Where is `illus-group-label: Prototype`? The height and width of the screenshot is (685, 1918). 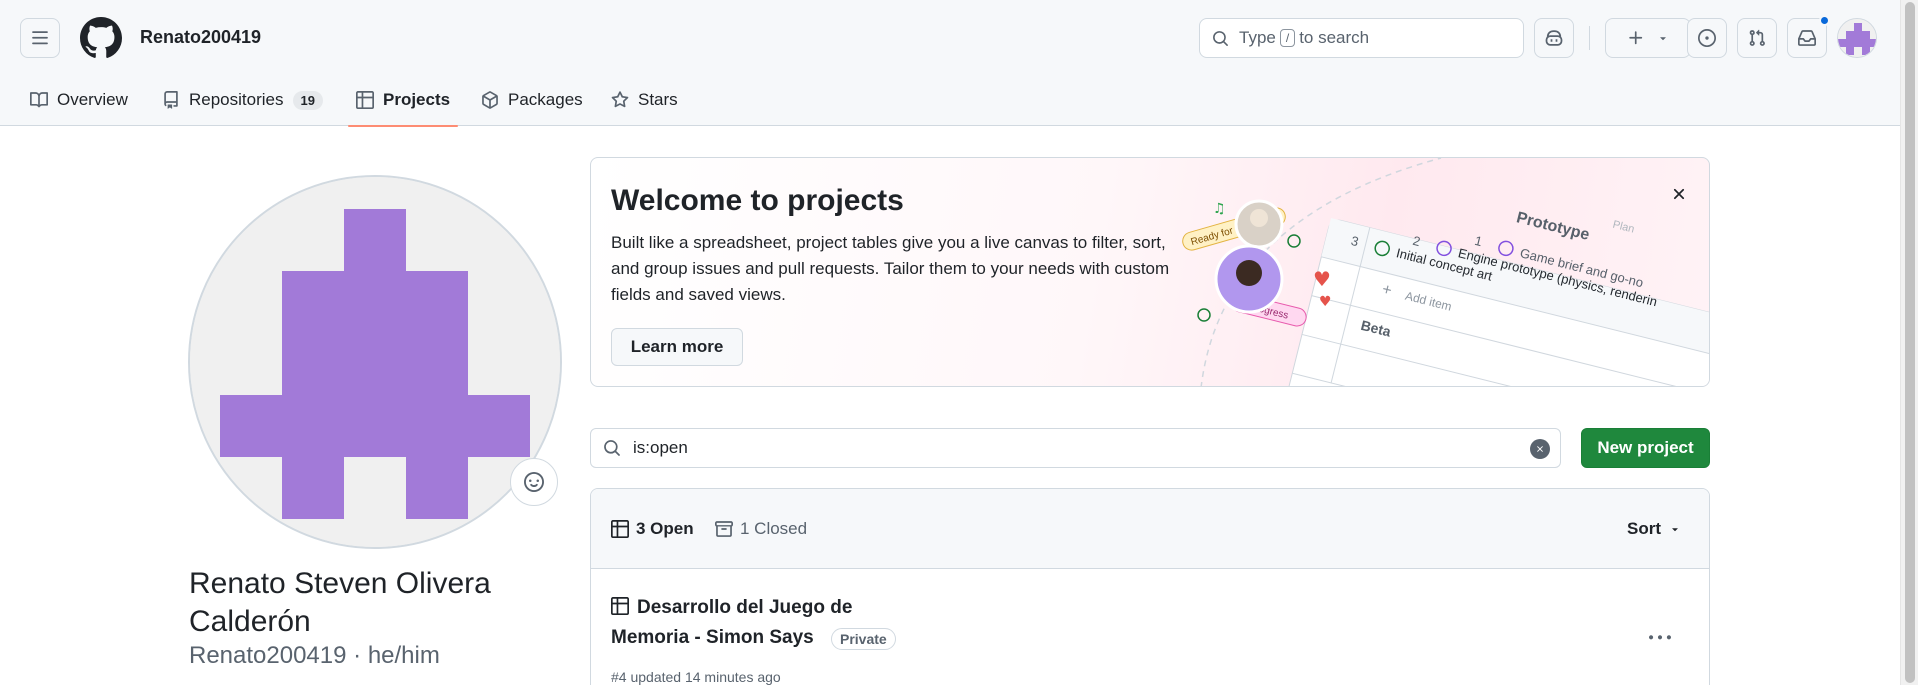
illus-group-label: Prototype is located at coordinates (1553, 226).